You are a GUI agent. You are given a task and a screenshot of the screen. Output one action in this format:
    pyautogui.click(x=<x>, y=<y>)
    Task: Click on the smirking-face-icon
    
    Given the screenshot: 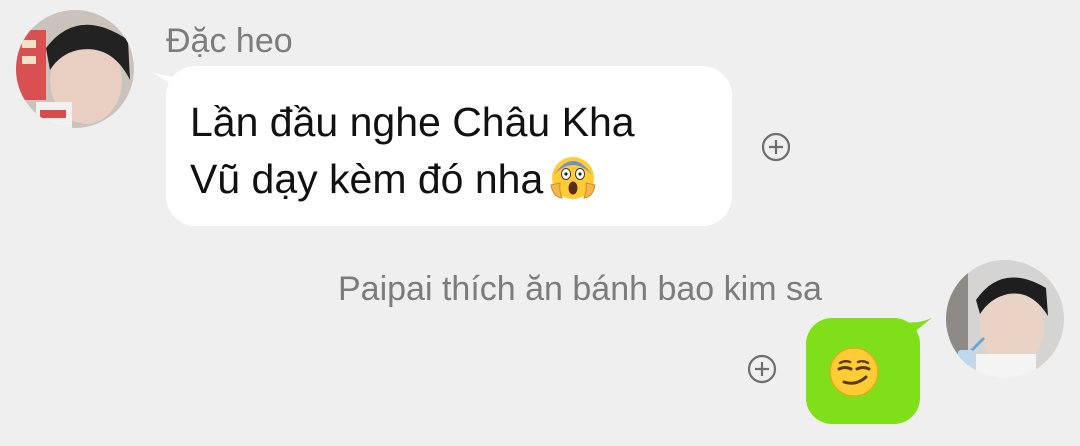 What is the action you would take?
    pyautogui.click(x=854, y=372)
    